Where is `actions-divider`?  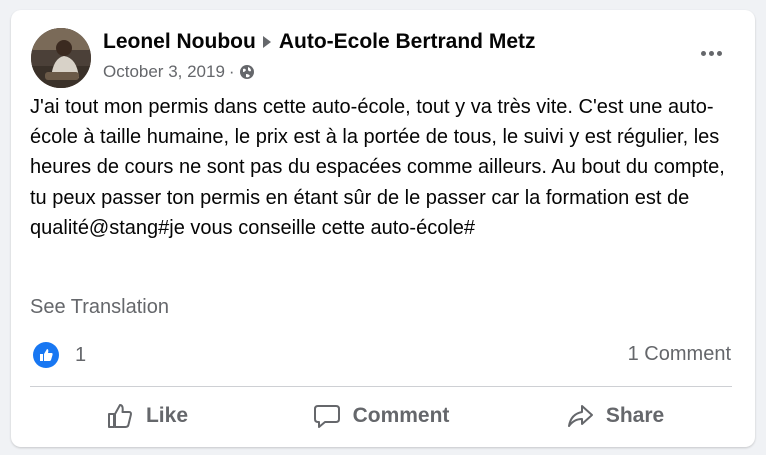
actions-divider is located at coordinates (381, 386).